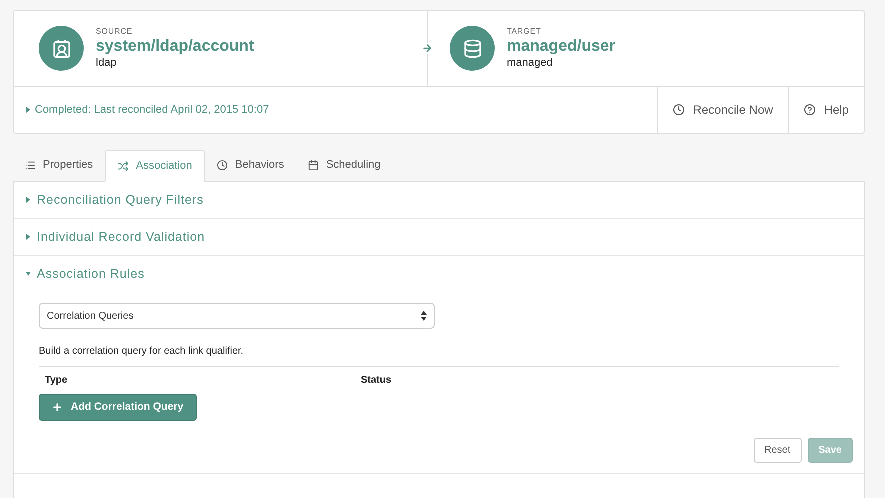  What do you see at coordinates (237, 316) in the screenshot?
I see `rule-select: Correlation Queries` at bounding box center [237, 316].